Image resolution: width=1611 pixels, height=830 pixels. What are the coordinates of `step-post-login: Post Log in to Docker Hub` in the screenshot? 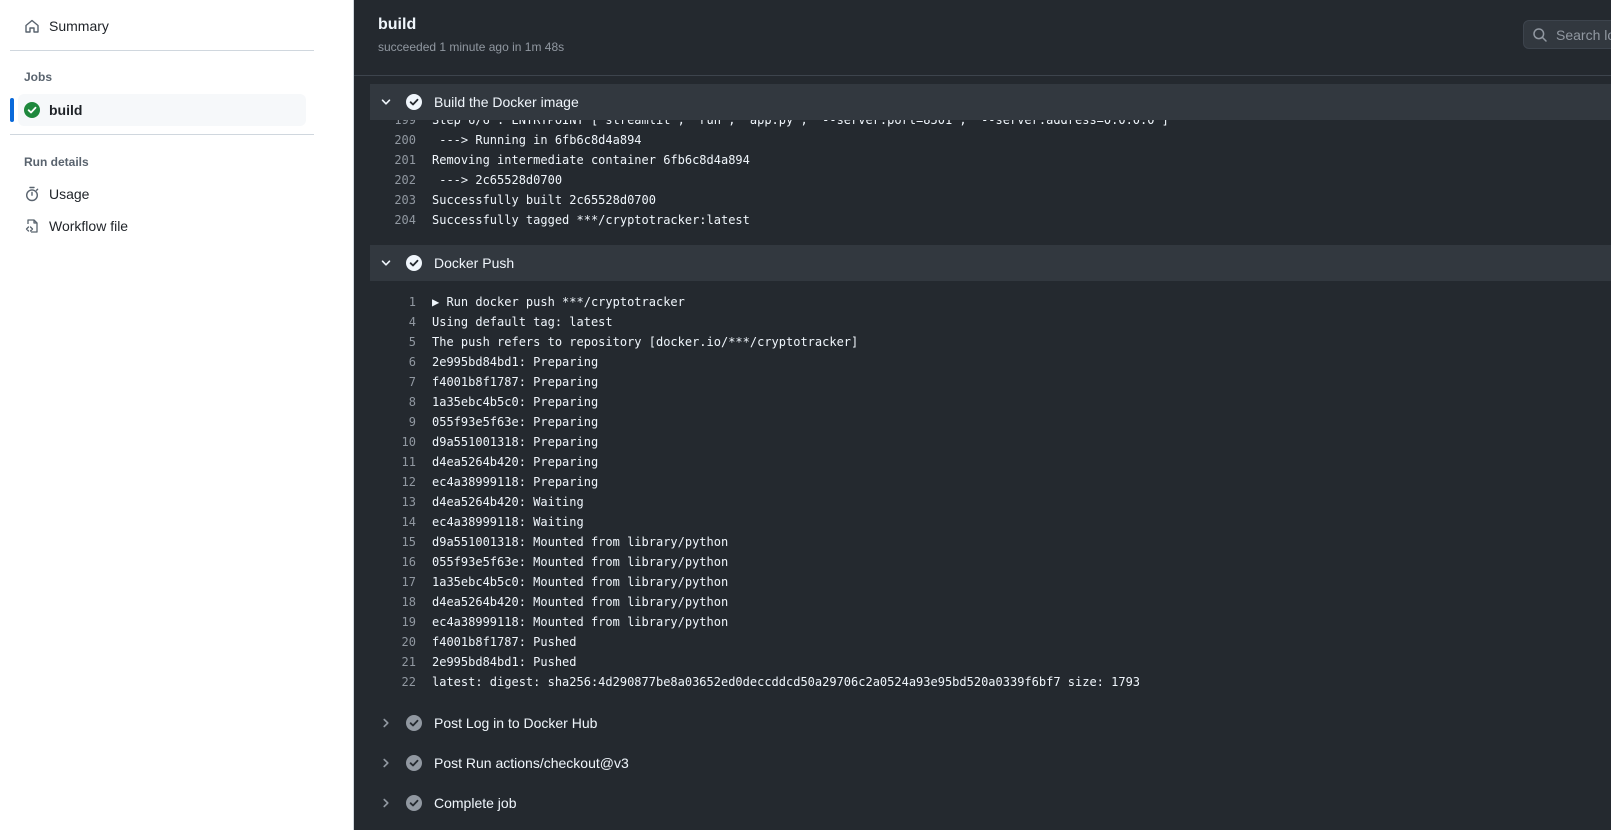 It's located at (990, 723).